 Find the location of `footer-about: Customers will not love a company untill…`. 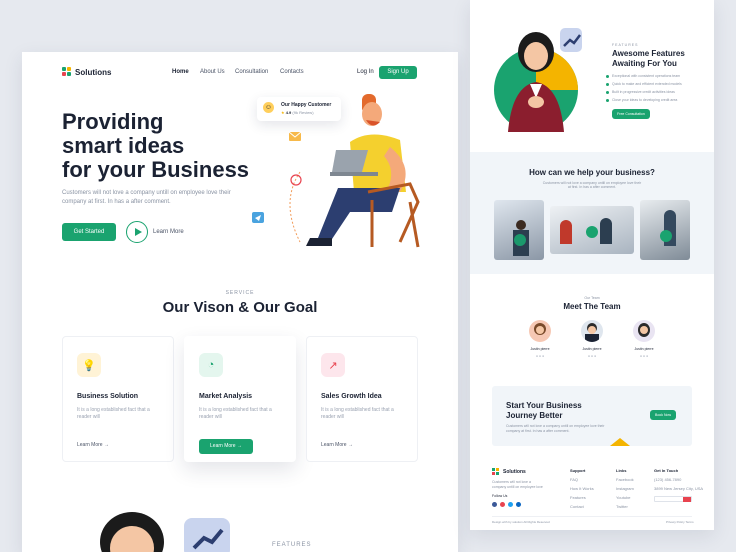

footer-about: Customers will not love a company untill… is located at coordinates (517, 484).